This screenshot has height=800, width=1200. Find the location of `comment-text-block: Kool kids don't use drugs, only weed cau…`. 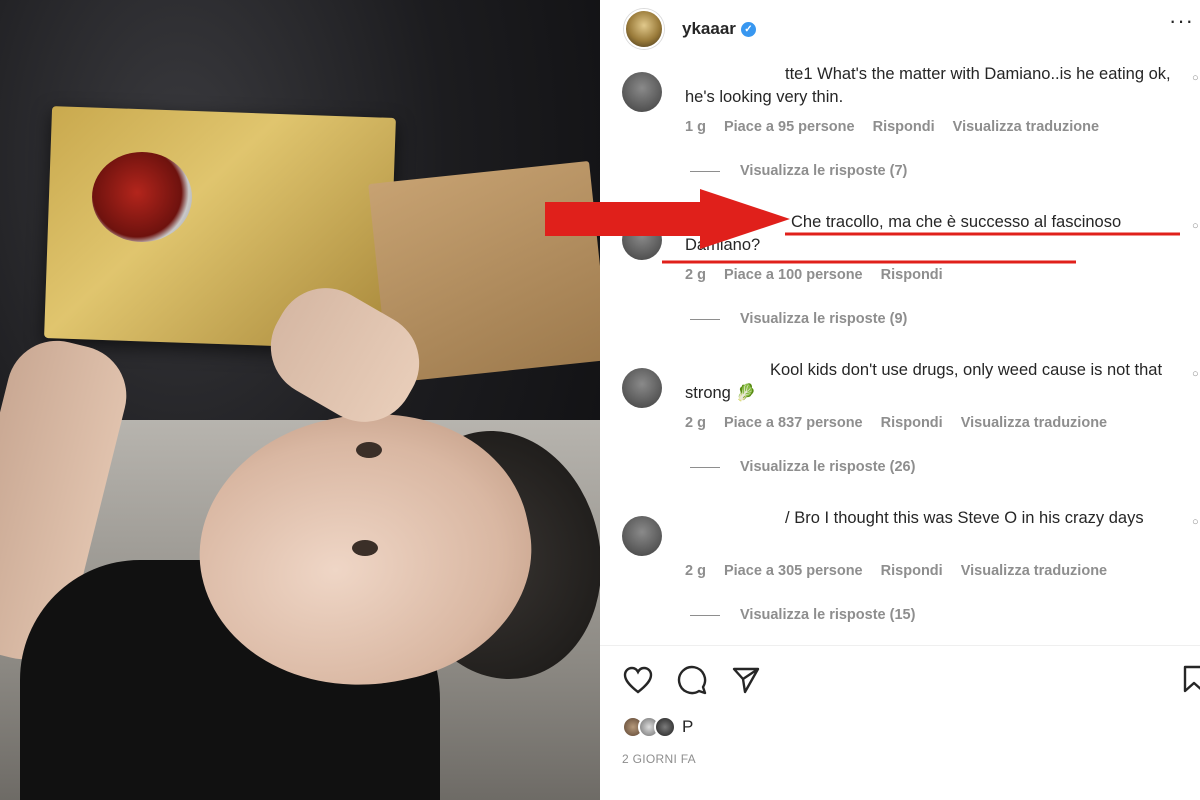

comment-text-block: Kool kids don't use drugs, only weed cau… is located at coordinates (935, 382).